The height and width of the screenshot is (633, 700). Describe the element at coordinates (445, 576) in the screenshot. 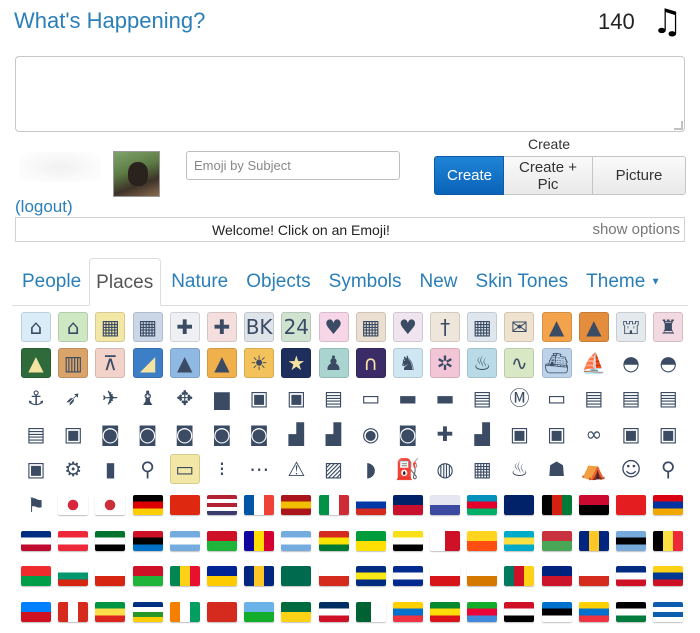

I see `emoji-flag-cz-icon` at that location.